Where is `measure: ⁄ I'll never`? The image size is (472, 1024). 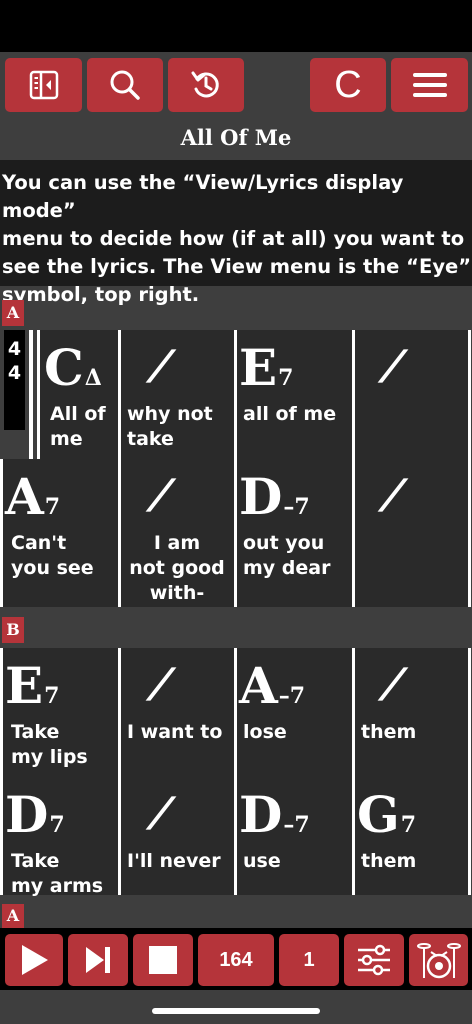
measure: ⁄ I'll never is located at coordinates (177, 836).